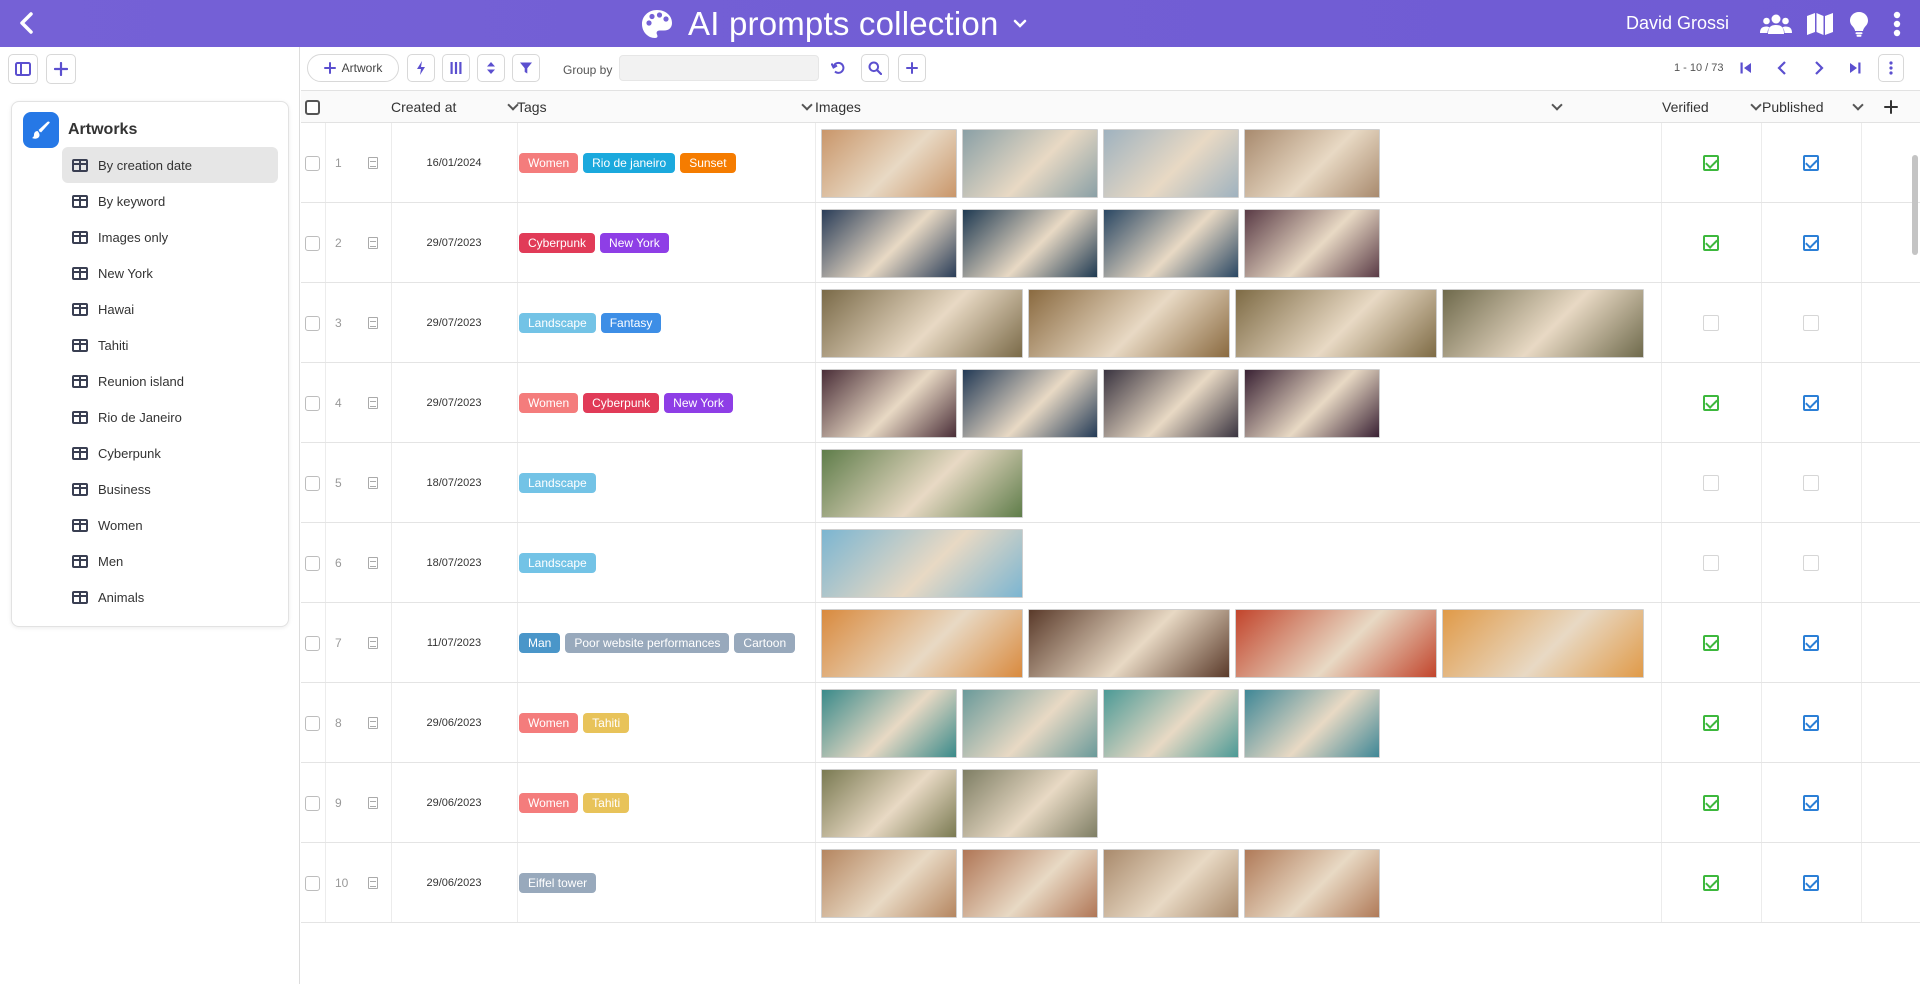 The height and width of the screenshot is (984, 1920). I want to click on sidebar-item: Reunion island, so click(170, 381).